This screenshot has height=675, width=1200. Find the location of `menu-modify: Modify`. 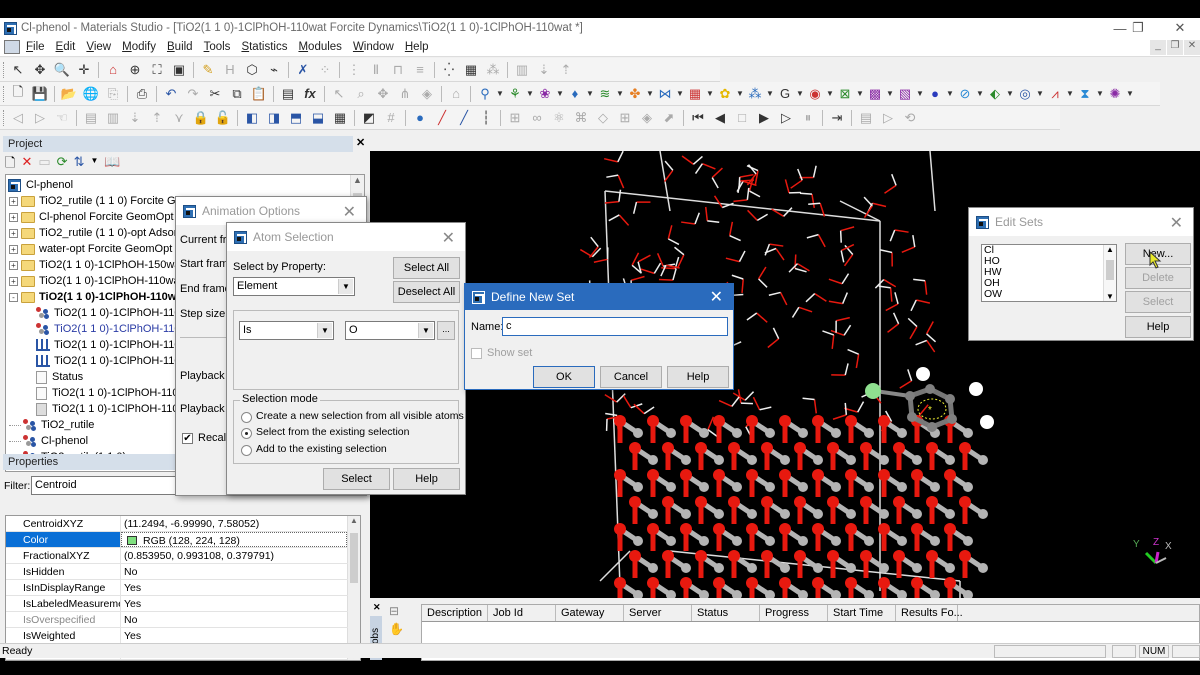

menu-modify: Modify is located at coordinates (139, 47).